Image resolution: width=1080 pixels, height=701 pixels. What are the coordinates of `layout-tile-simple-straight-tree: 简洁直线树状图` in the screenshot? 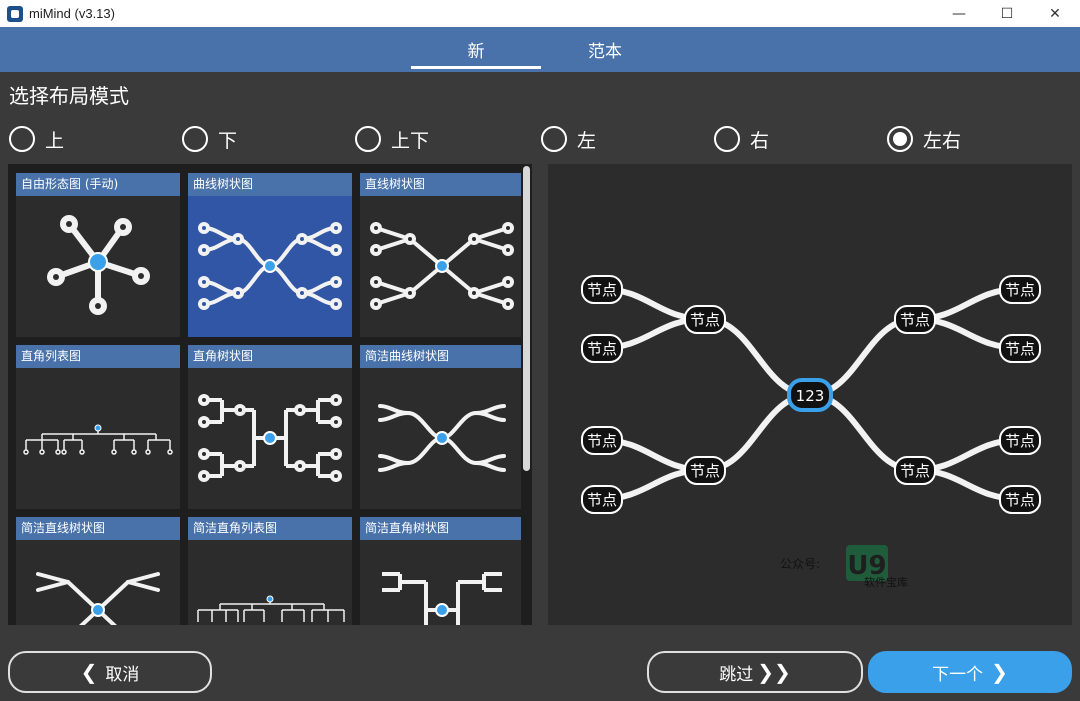 It's located at (98, 571).